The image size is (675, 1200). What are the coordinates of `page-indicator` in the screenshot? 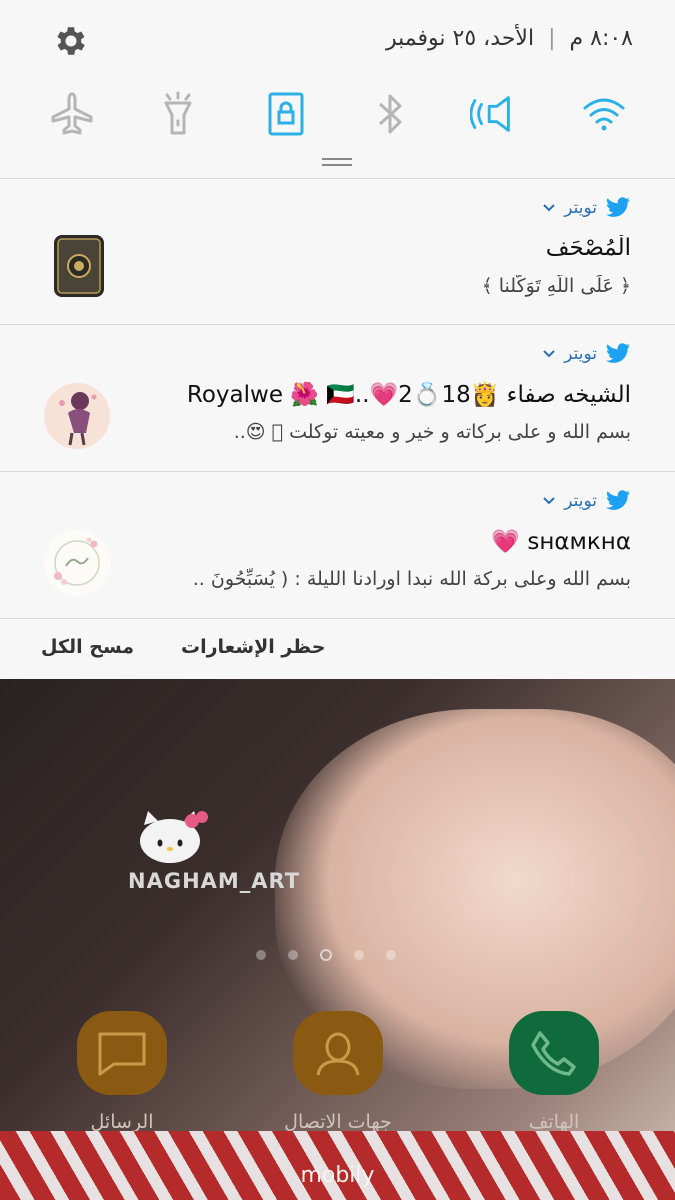 It's located at (326, 955).